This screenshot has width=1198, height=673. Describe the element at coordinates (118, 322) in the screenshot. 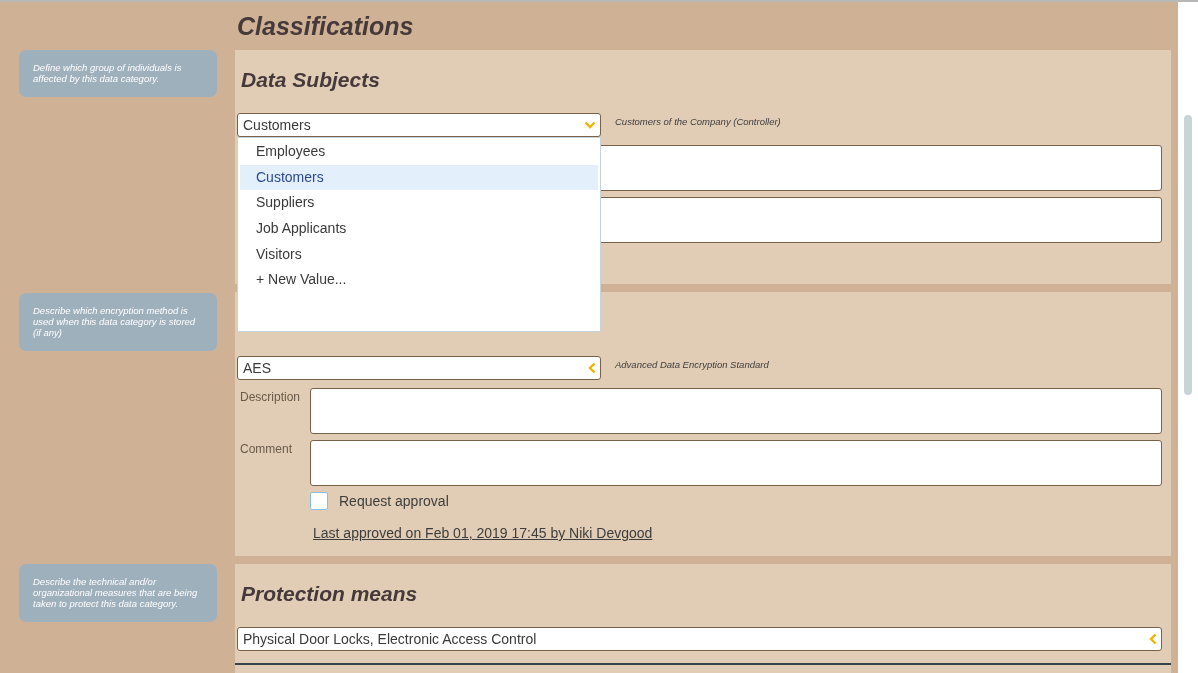

I see `help-note: Describe which encryption method is used when this data category is stored (if any)` at that location.